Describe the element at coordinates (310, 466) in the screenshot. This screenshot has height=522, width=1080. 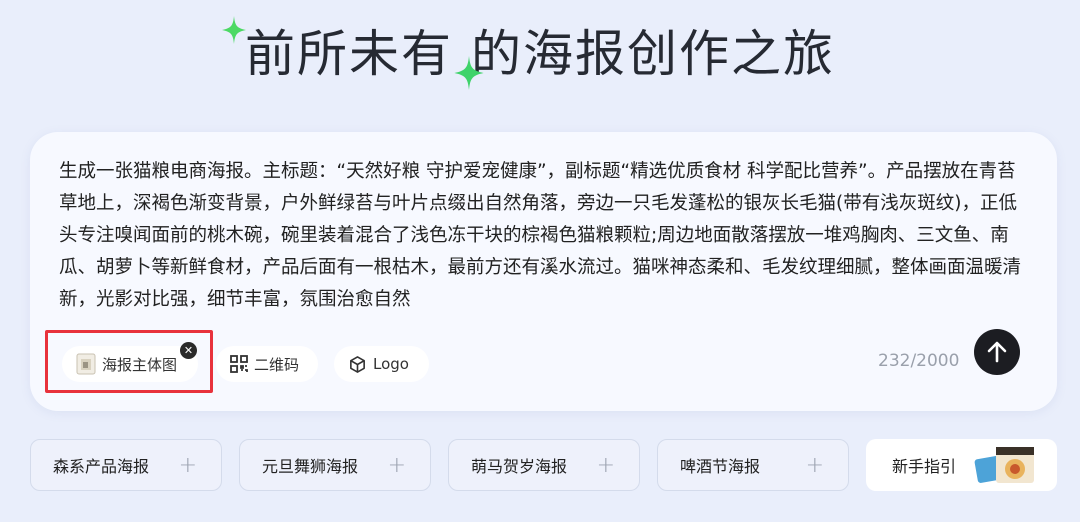
I see `template-label: 元旦舞狮海报` at that location.